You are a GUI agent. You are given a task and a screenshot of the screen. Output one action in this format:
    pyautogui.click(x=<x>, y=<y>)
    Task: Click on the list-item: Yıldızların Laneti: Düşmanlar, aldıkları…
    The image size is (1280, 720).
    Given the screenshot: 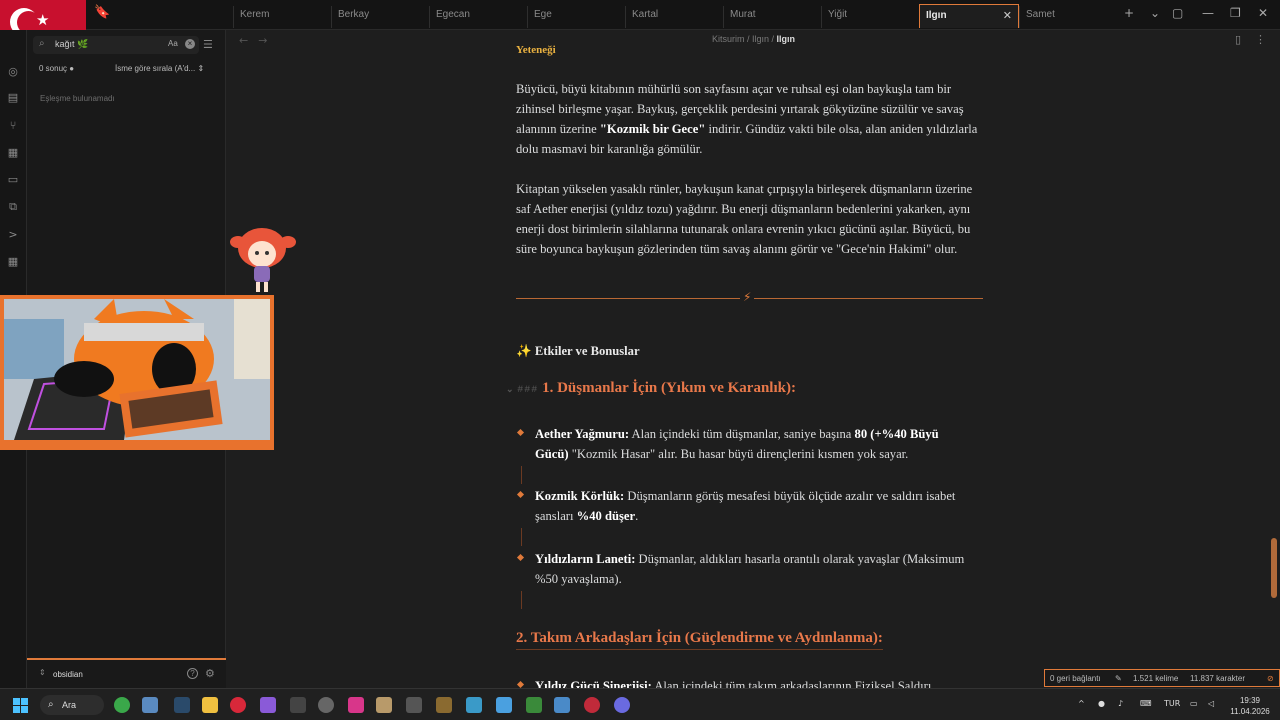 What is the action you would take?
    pyautogui.click(x=745, y=569)
    